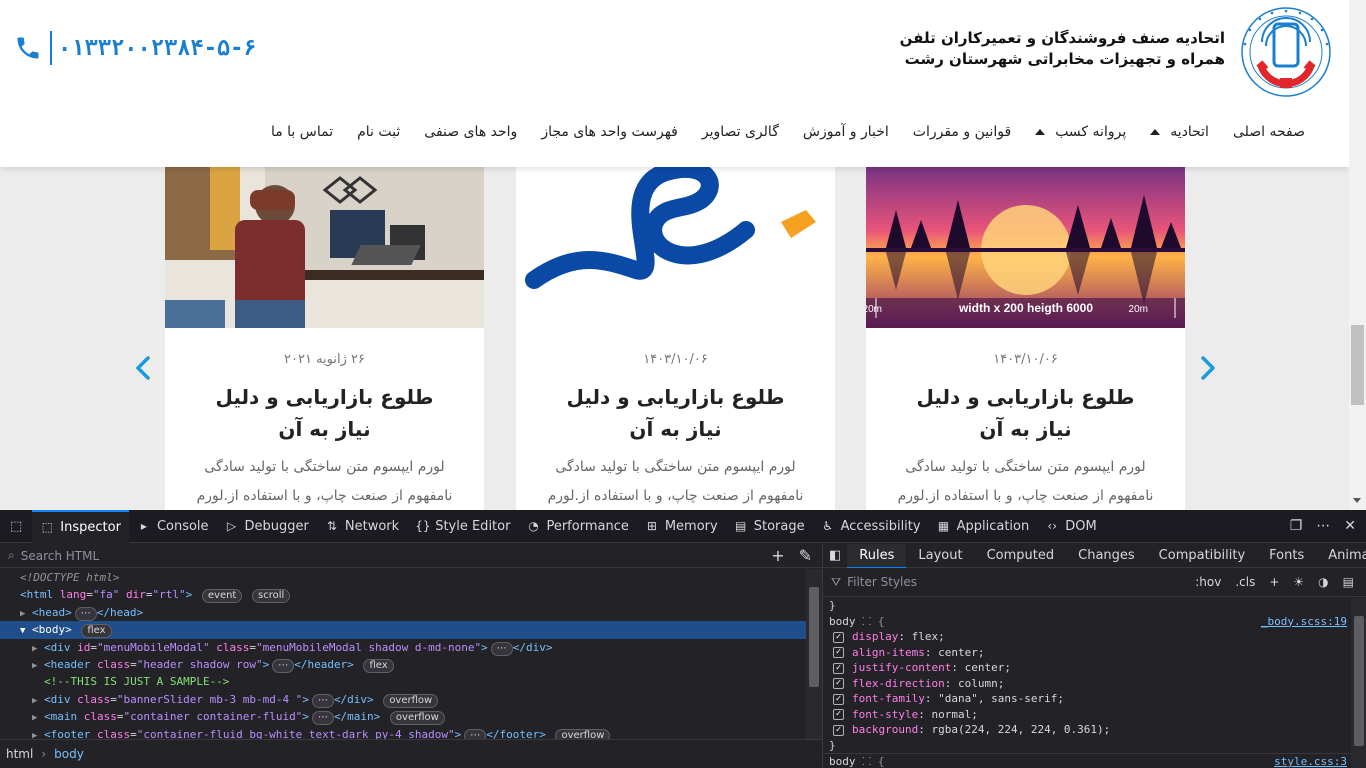  I want to click on breadcrumb-body: body, so click(69, 754).